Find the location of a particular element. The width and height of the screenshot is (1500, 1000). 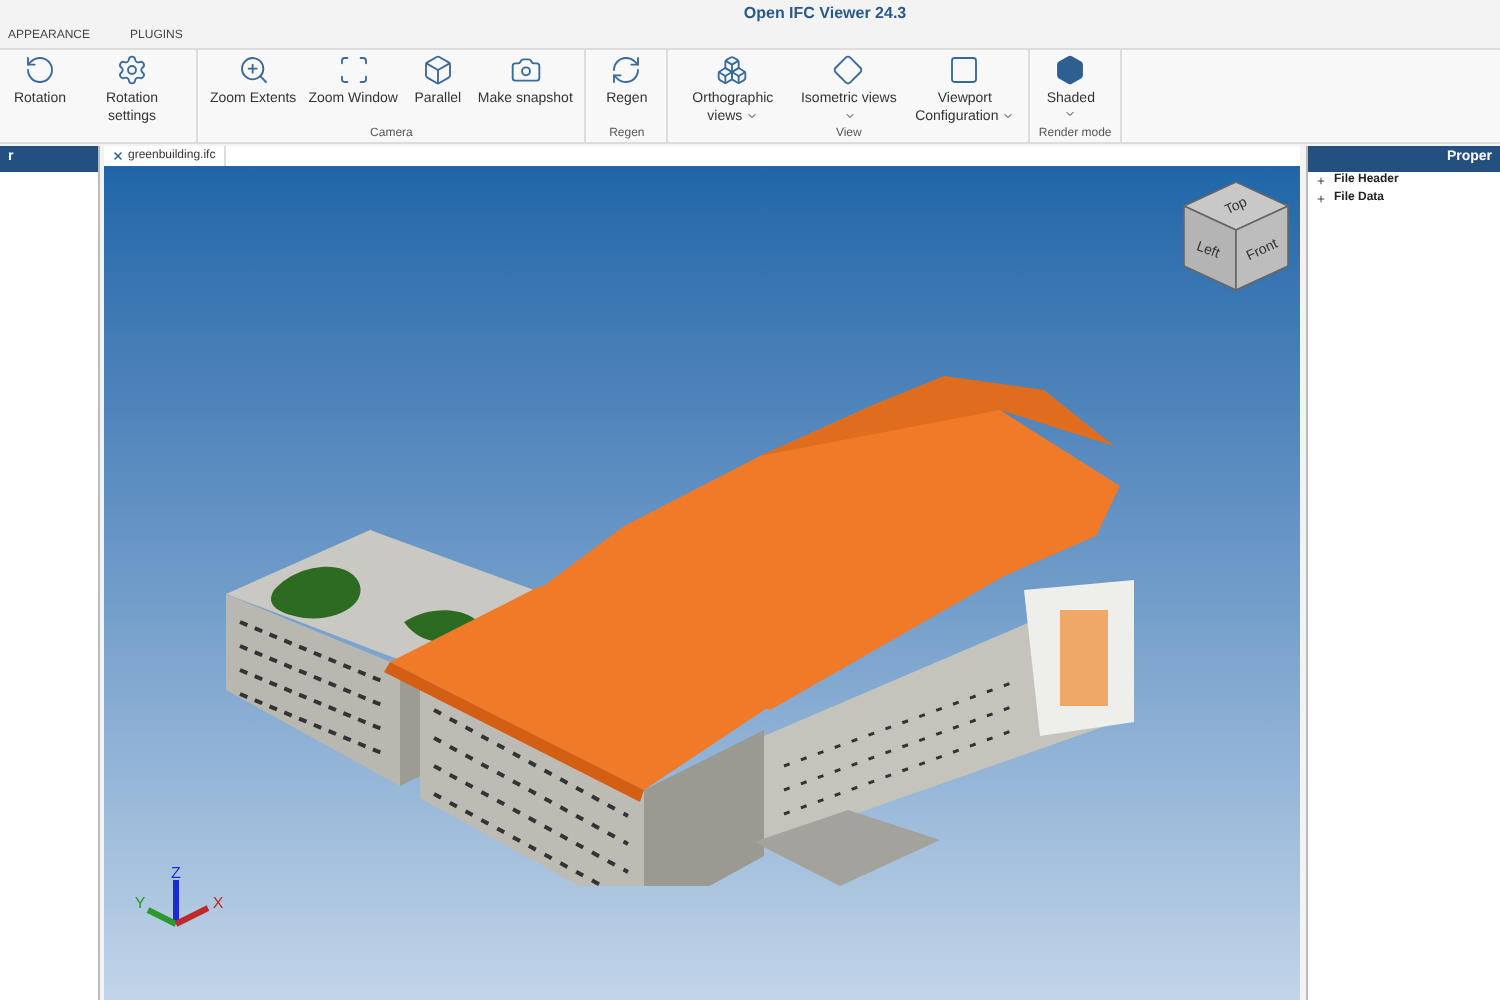

axis-gizmo: Z Y X is located at coordinates (182, 898).